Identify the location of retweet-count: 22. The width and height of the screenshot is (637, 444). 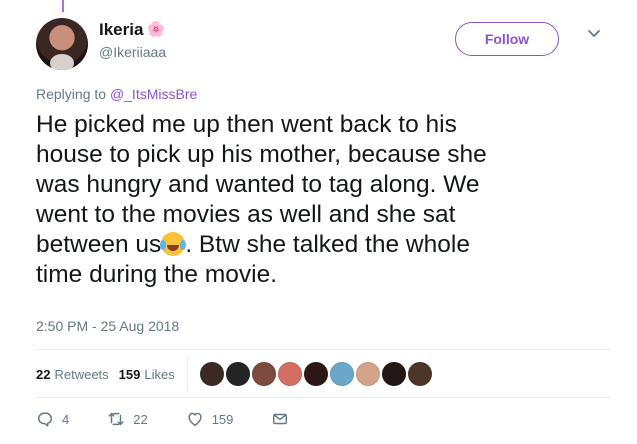
(43, 374).